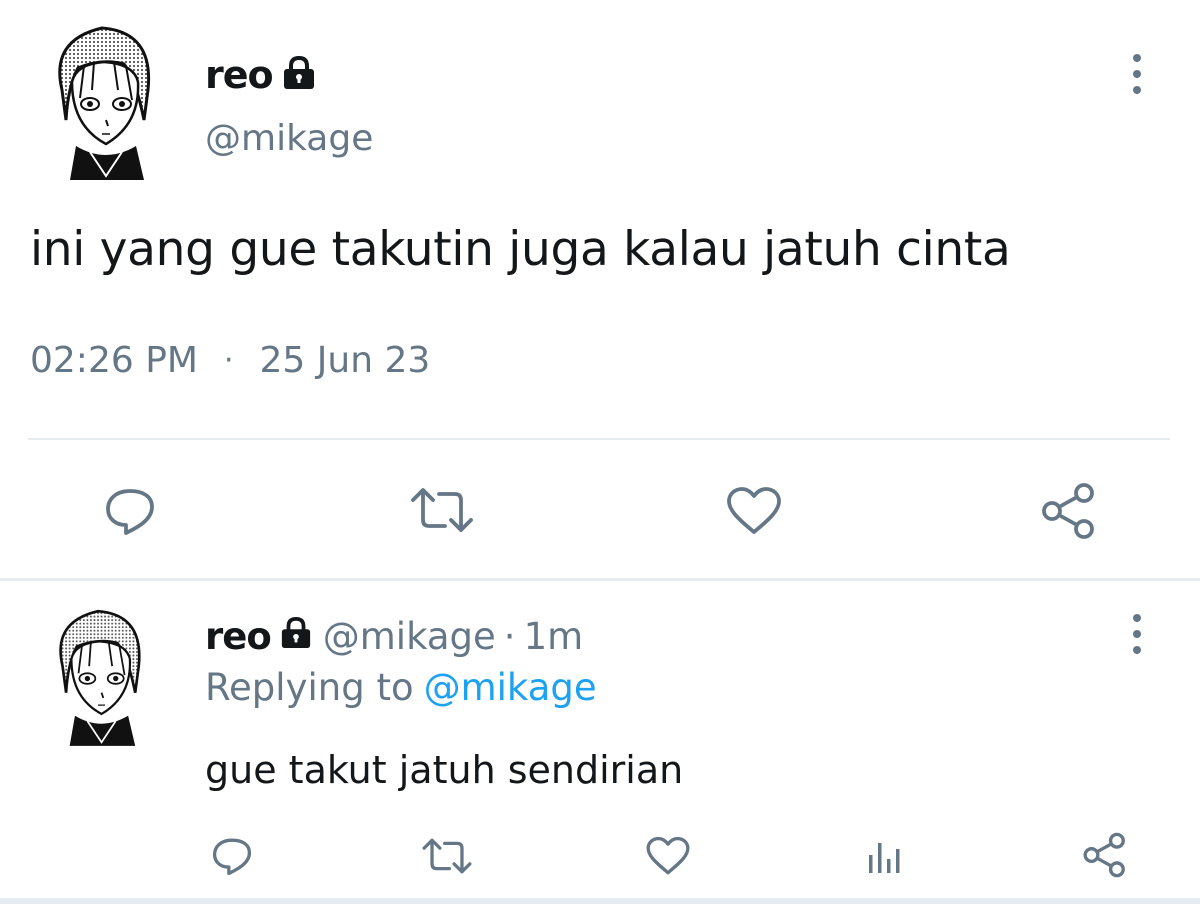 The width and height of the screenshot is (1200, 904). I want to click on tweet-time-ago: 1m, so click(553, 636).